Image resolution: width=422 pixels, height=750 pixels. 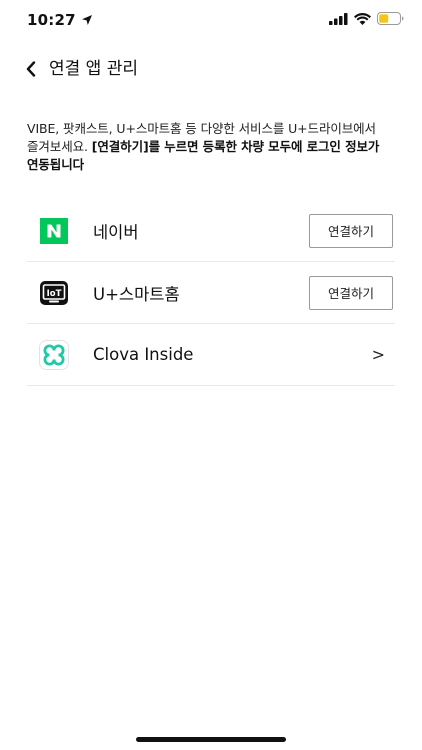 I want to click on service-item-smarthome: IoT U+스마트홈 연결하기, so click(x=211, y=293).